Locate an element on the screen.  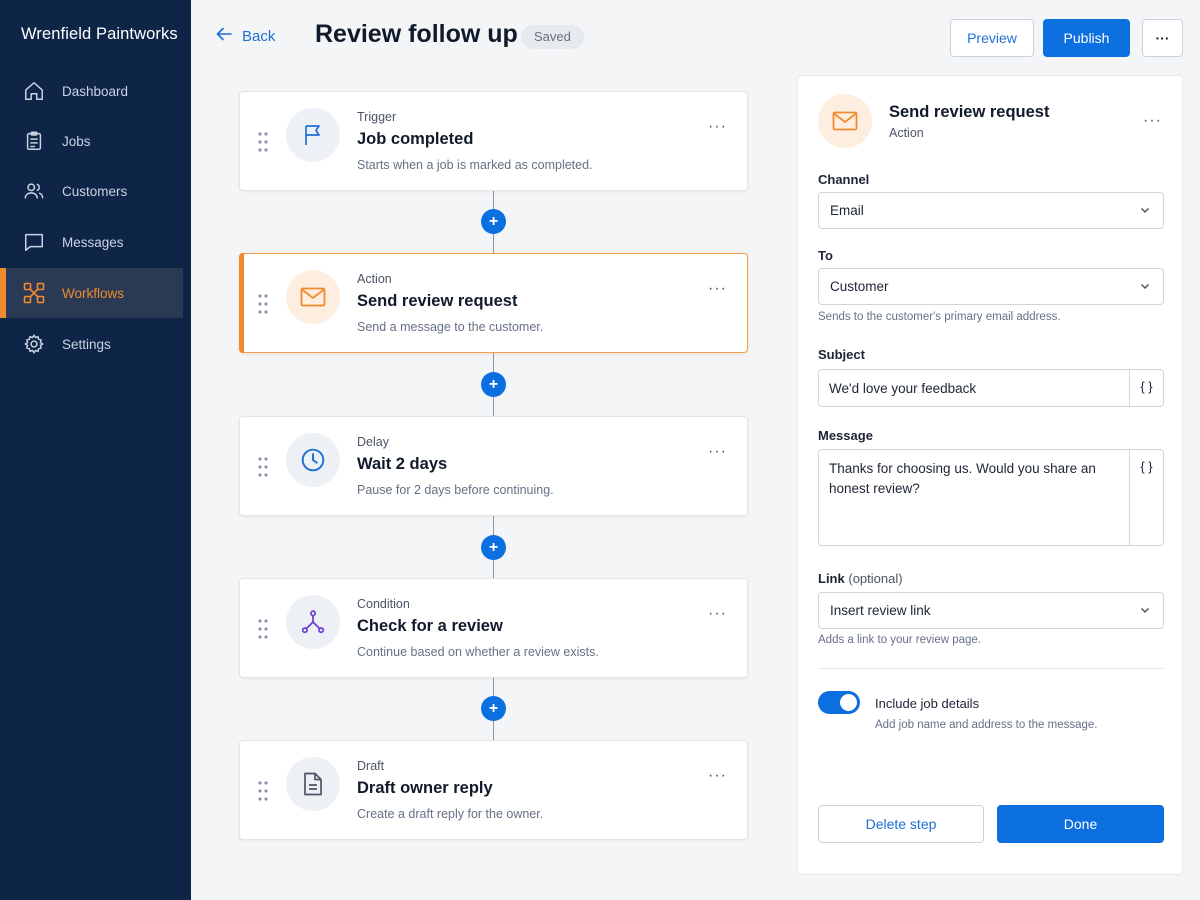
home-icon is located at coordinates (34, 91).